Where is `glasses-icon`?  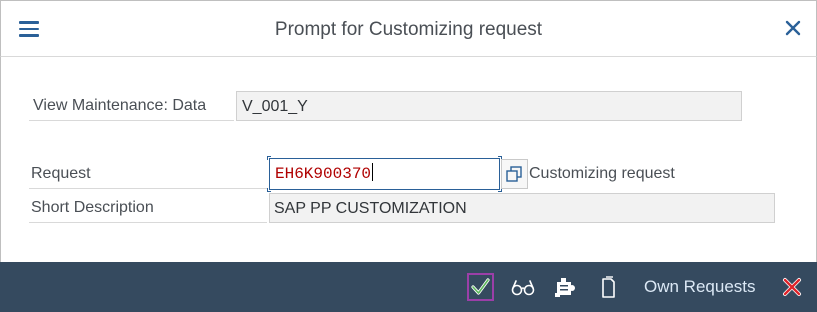
glasses-icon is located at coordinates (523, 288).